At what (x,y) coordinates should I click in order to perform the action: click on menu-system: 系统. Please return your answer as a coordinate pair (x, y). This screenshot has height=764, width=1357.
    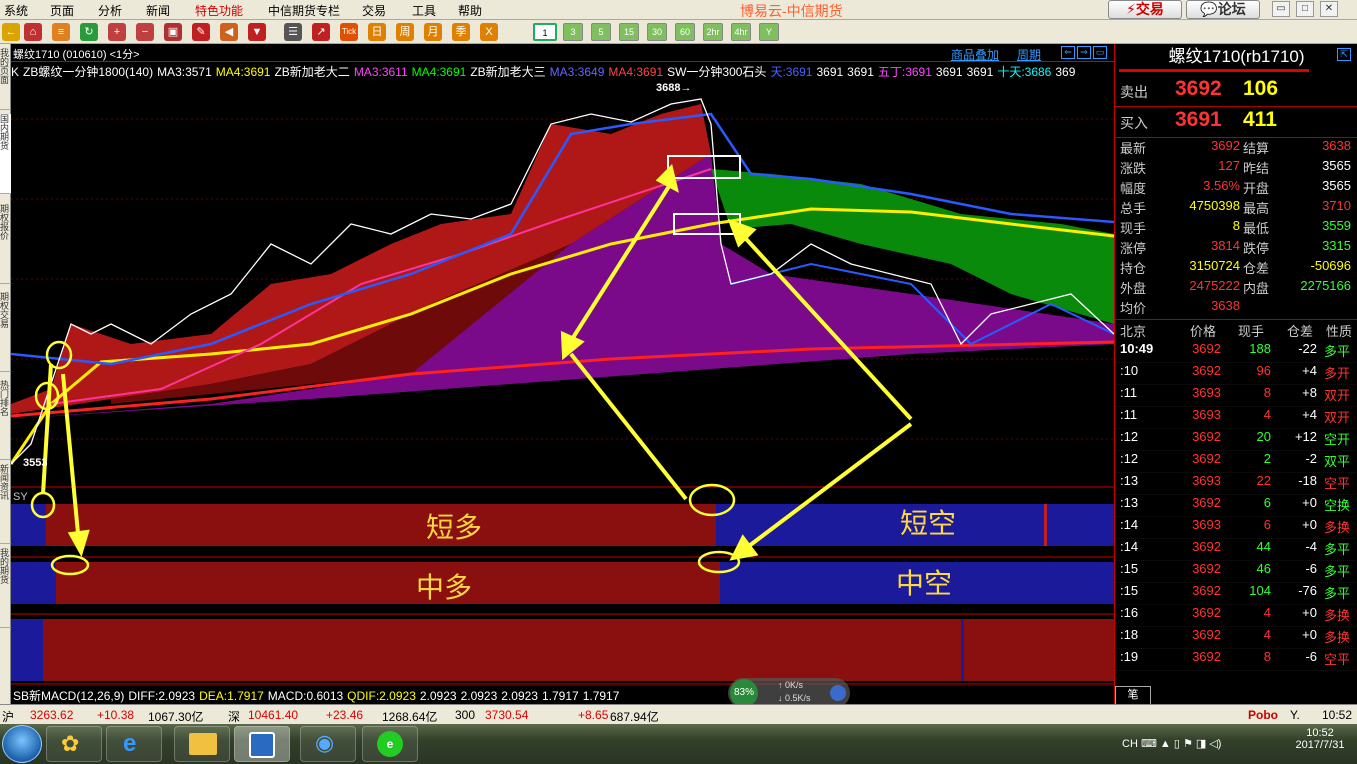
    Looking at the image, I should click on (16, 10).